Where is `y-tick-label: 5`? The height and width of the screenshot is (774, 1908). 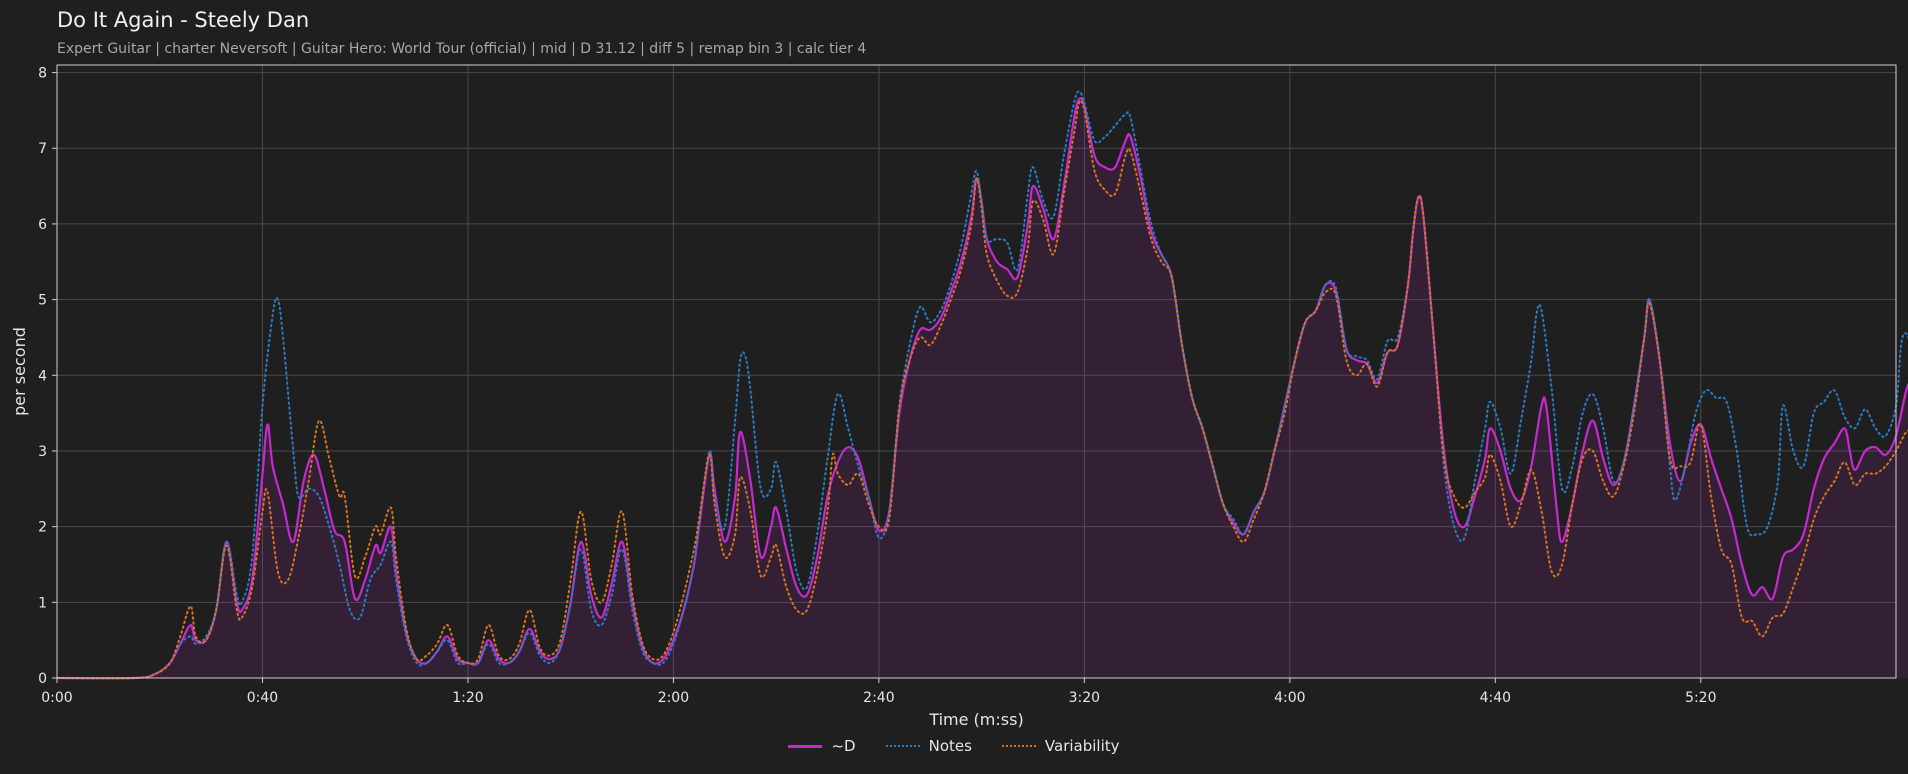 y-tick-label: 5 is located at coordinates (42, 301).